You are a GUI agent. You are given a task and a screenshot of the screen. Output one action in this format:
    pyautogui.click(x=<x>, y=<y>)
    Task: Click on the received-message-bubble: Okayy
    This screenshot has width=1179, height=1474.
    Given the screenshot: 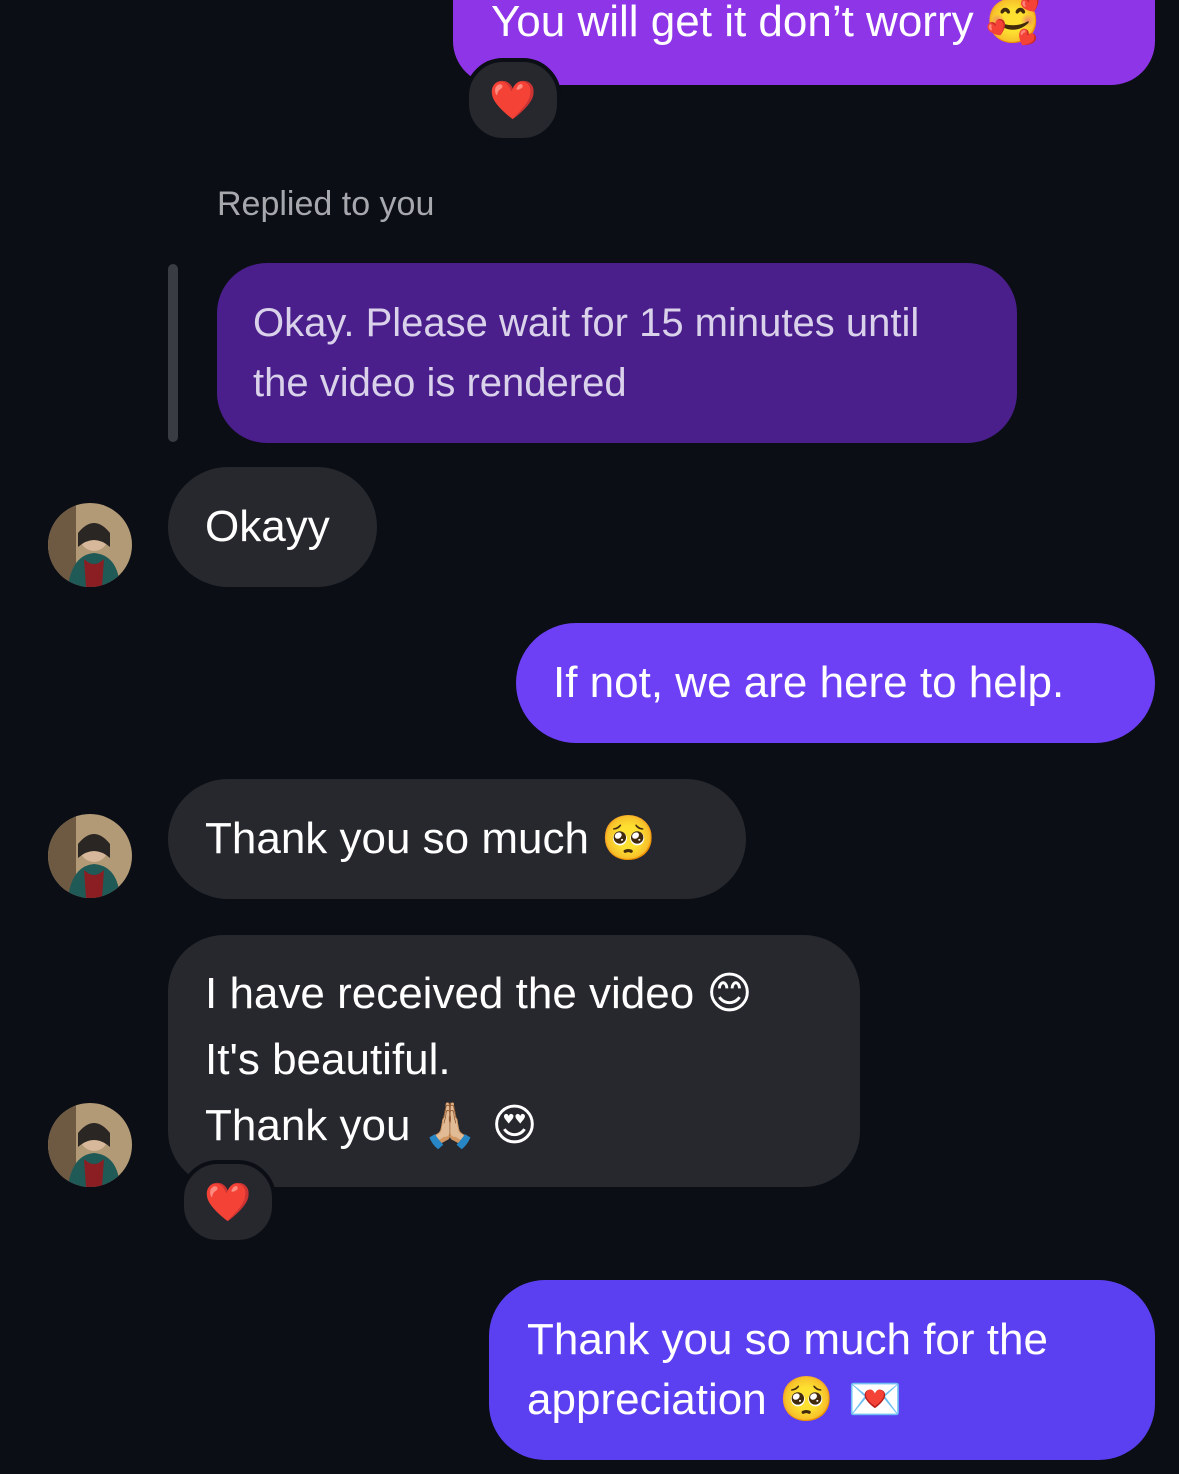 What is the action you would take?
    pyautogui.click(x=272, y=527)
    